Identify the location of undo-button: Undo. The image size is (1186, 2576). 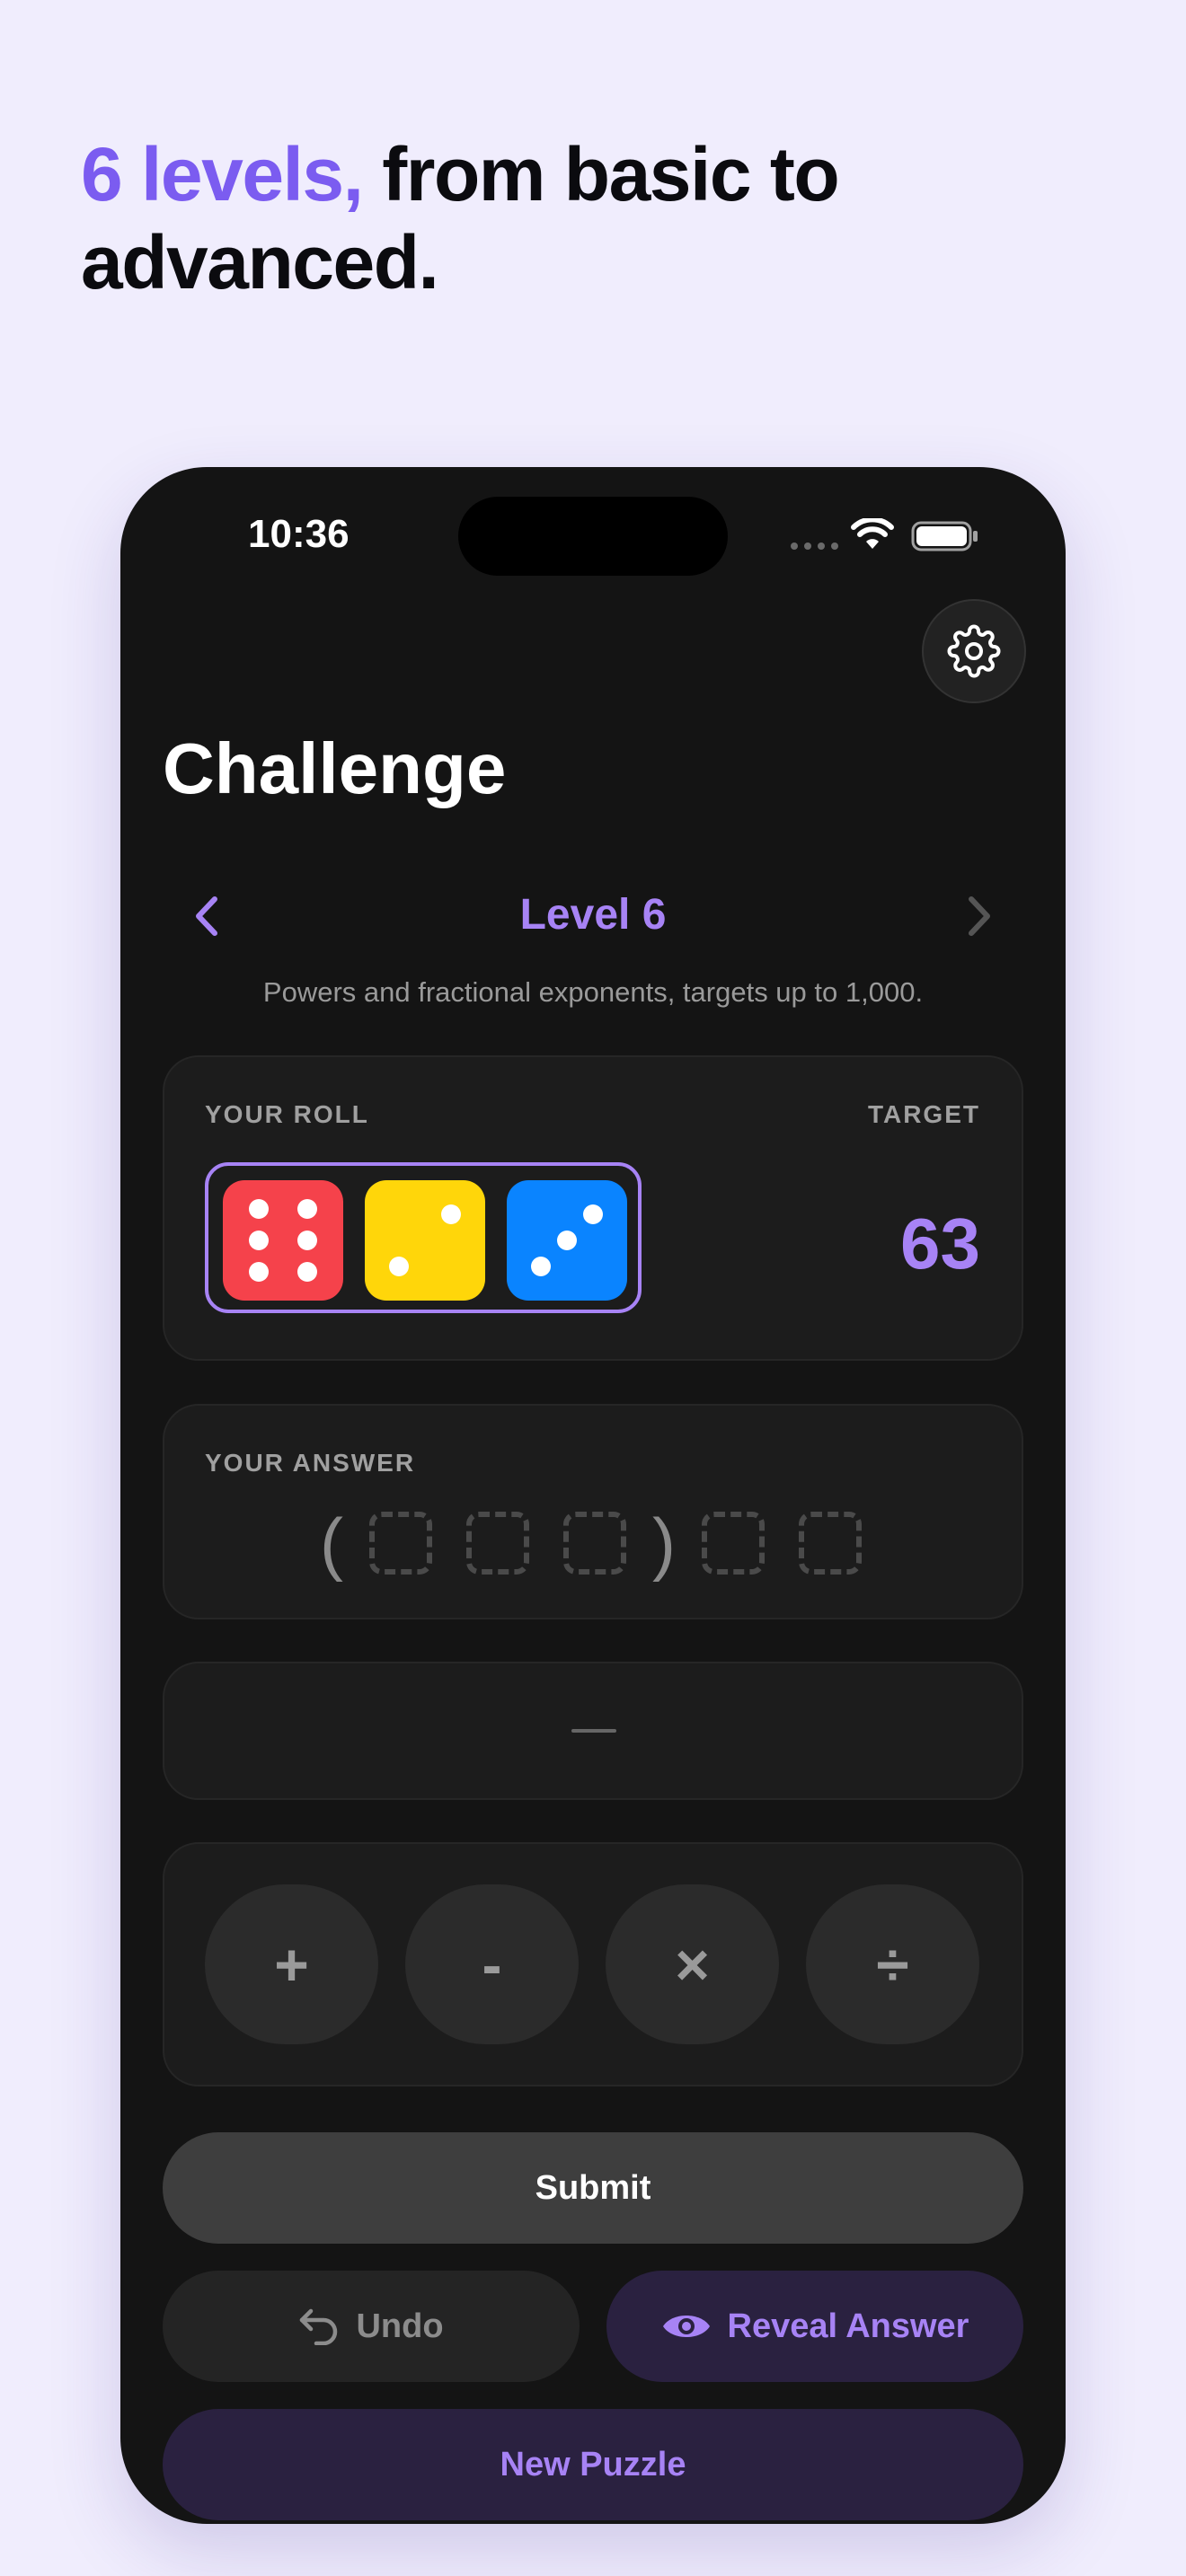
(371, 2326).